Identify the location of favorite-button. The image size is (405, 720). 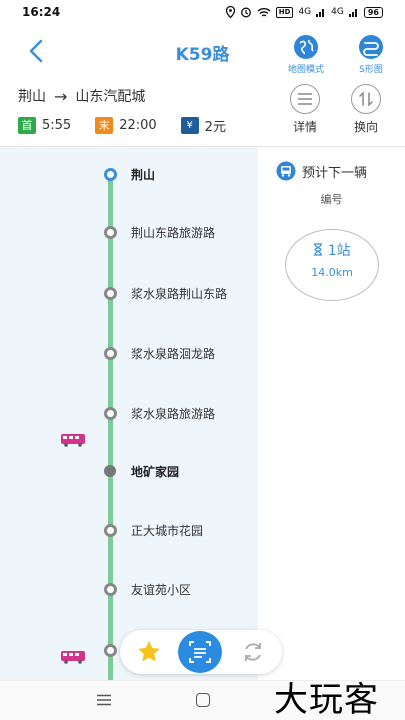
(149, 652).